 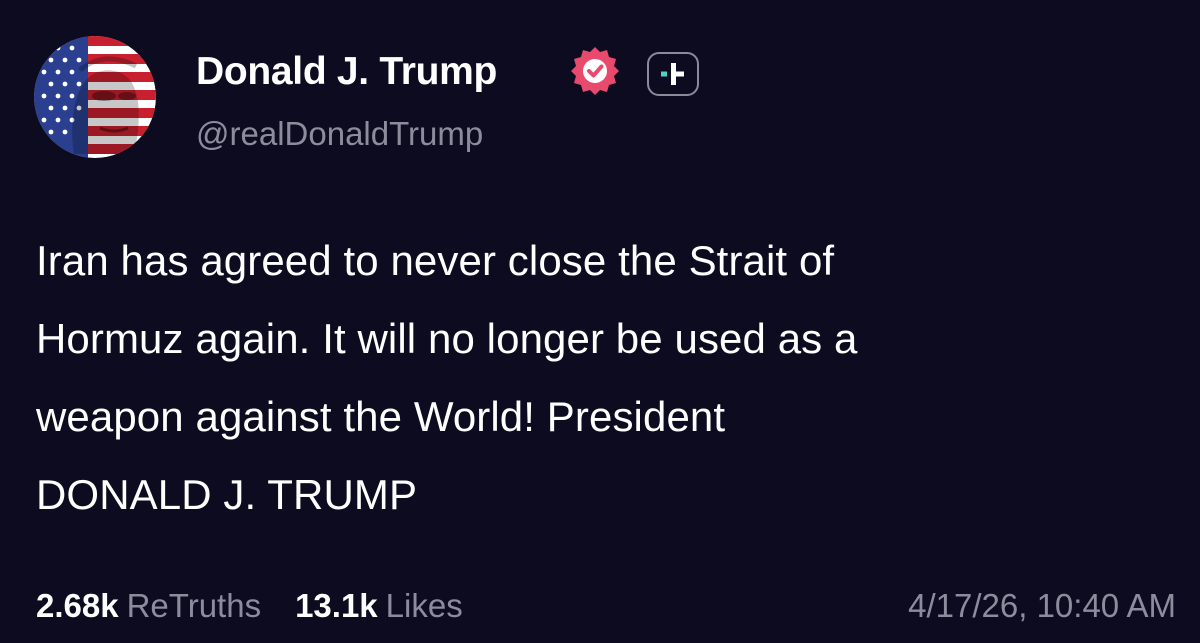 I want to click on avatar-image, so click(x=95, y=97).